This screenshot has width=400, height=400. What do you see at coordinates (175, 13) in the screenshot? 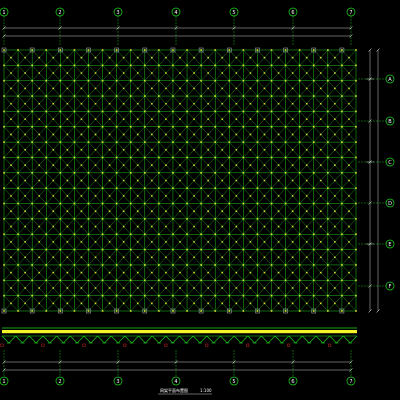
I see `axis-bubble-label: 4` at bounding box center [175, 13].